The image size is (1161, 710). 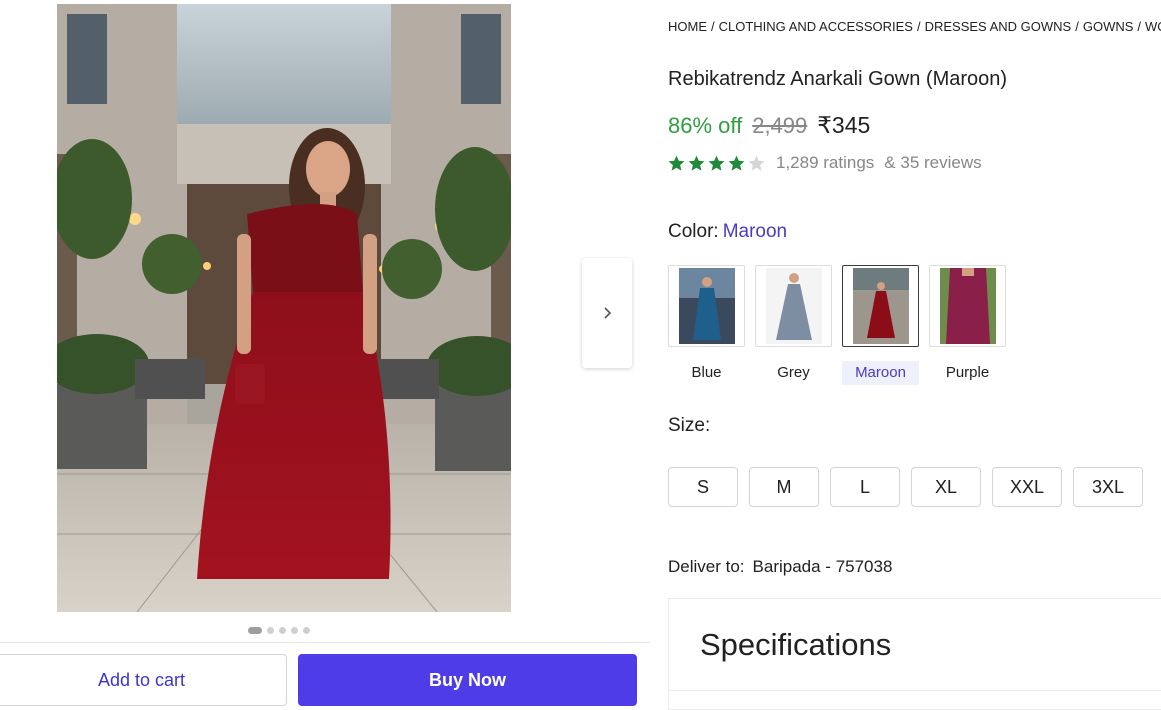 I want to click on color-thumb-purple, so click(x=967, y=306).